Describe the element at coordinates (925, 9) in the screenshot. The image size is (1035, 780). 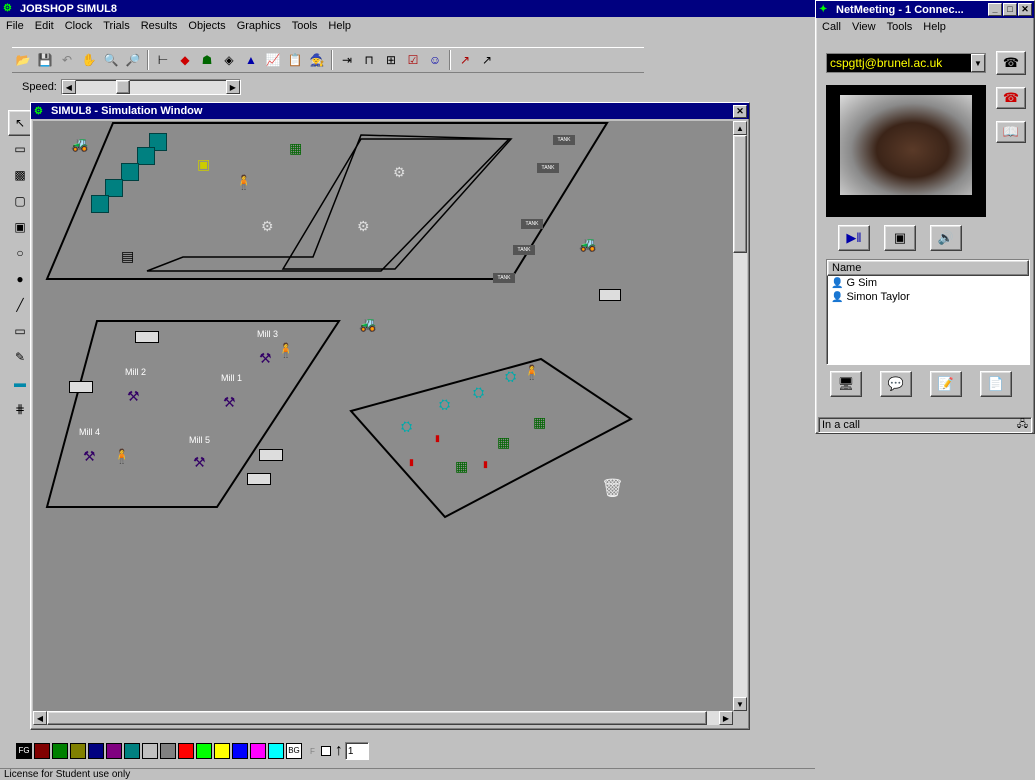
I see `netmeeting-titlebar: ✦ NetMeeting - 1 Connec... _ □ ✕` at that location.